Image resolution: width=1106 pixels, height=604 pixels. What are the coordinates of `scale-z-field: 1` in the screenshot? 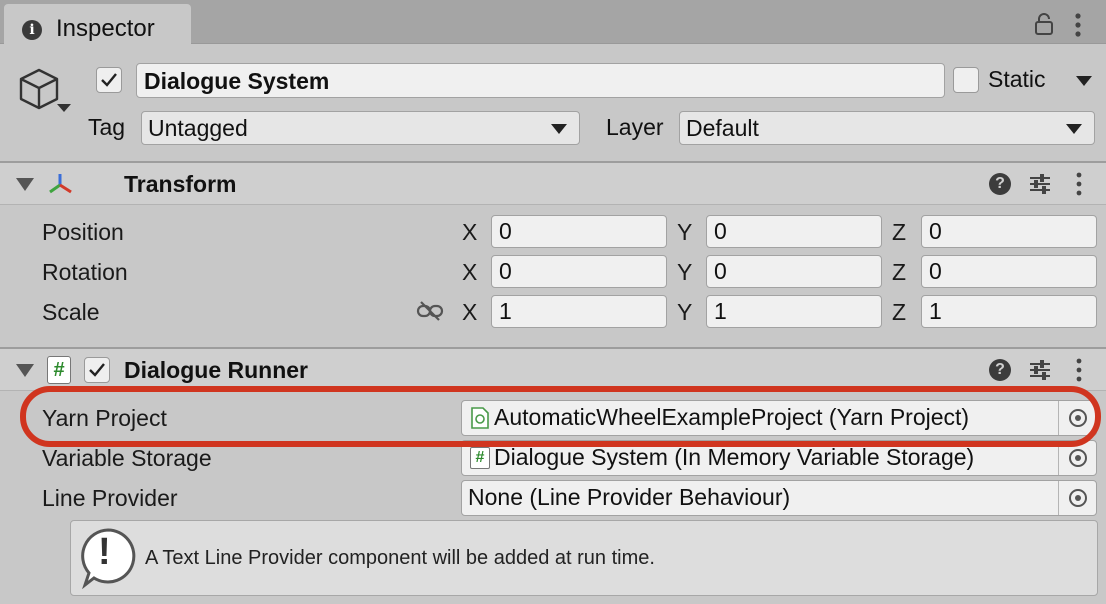 It's located at (1009, 311).